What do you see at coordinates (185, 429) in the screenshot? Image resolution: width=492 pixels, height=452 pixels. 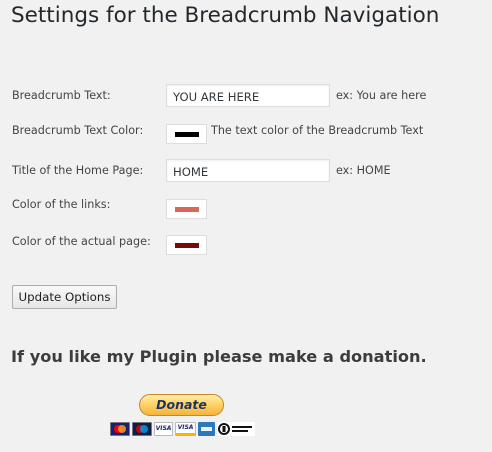 I see `visa-electron-icon: VISA` at bounding box center [185, 429].